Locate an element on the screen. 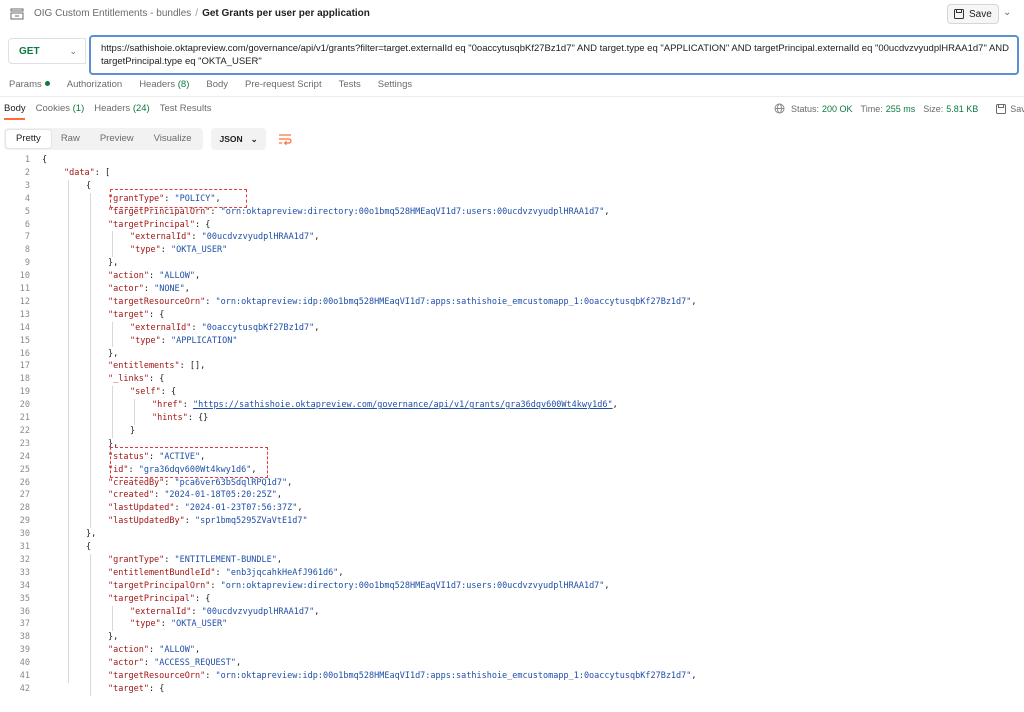  tab-headers: Headers (8) is located at coordinates (164, 86).